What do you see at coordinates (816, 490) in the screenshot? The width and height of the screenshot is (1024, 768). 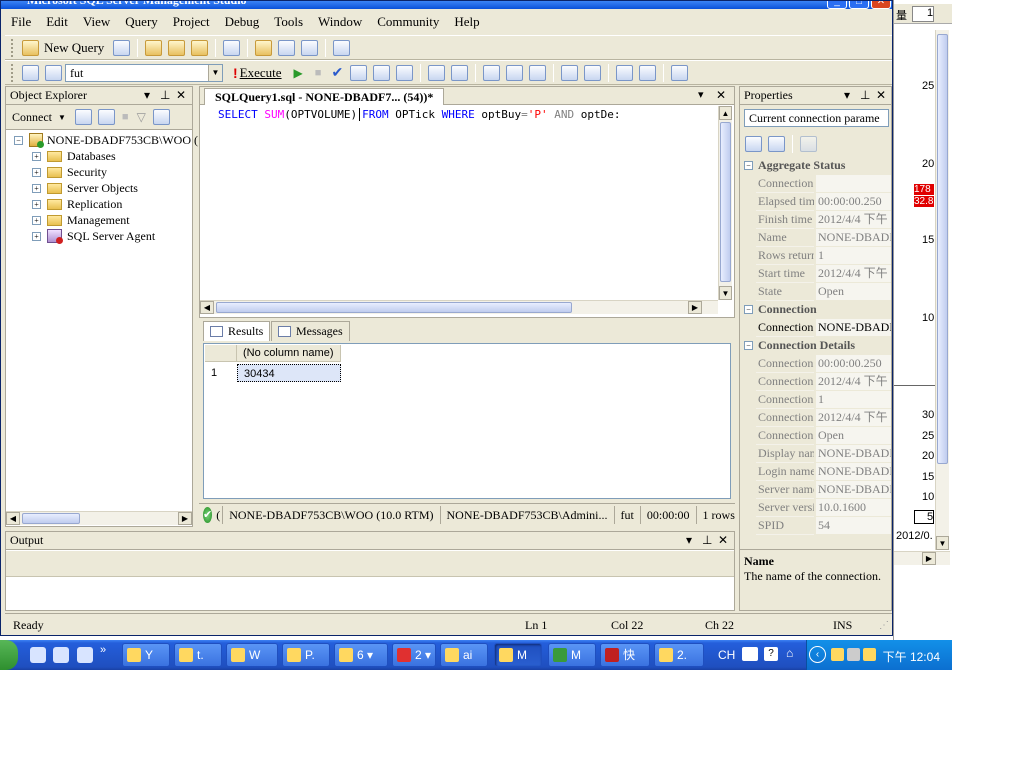 I see `property-row: Server name NONE-DBADF` at bounding box center [816, 490].